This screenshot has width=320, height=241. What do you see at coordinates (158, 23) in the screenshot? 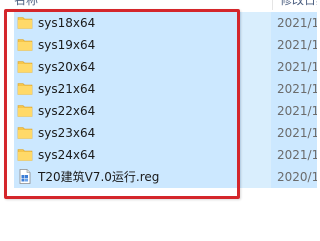
I see `list-item: sys18x64 2021/1` at bounding box center [158, 23].